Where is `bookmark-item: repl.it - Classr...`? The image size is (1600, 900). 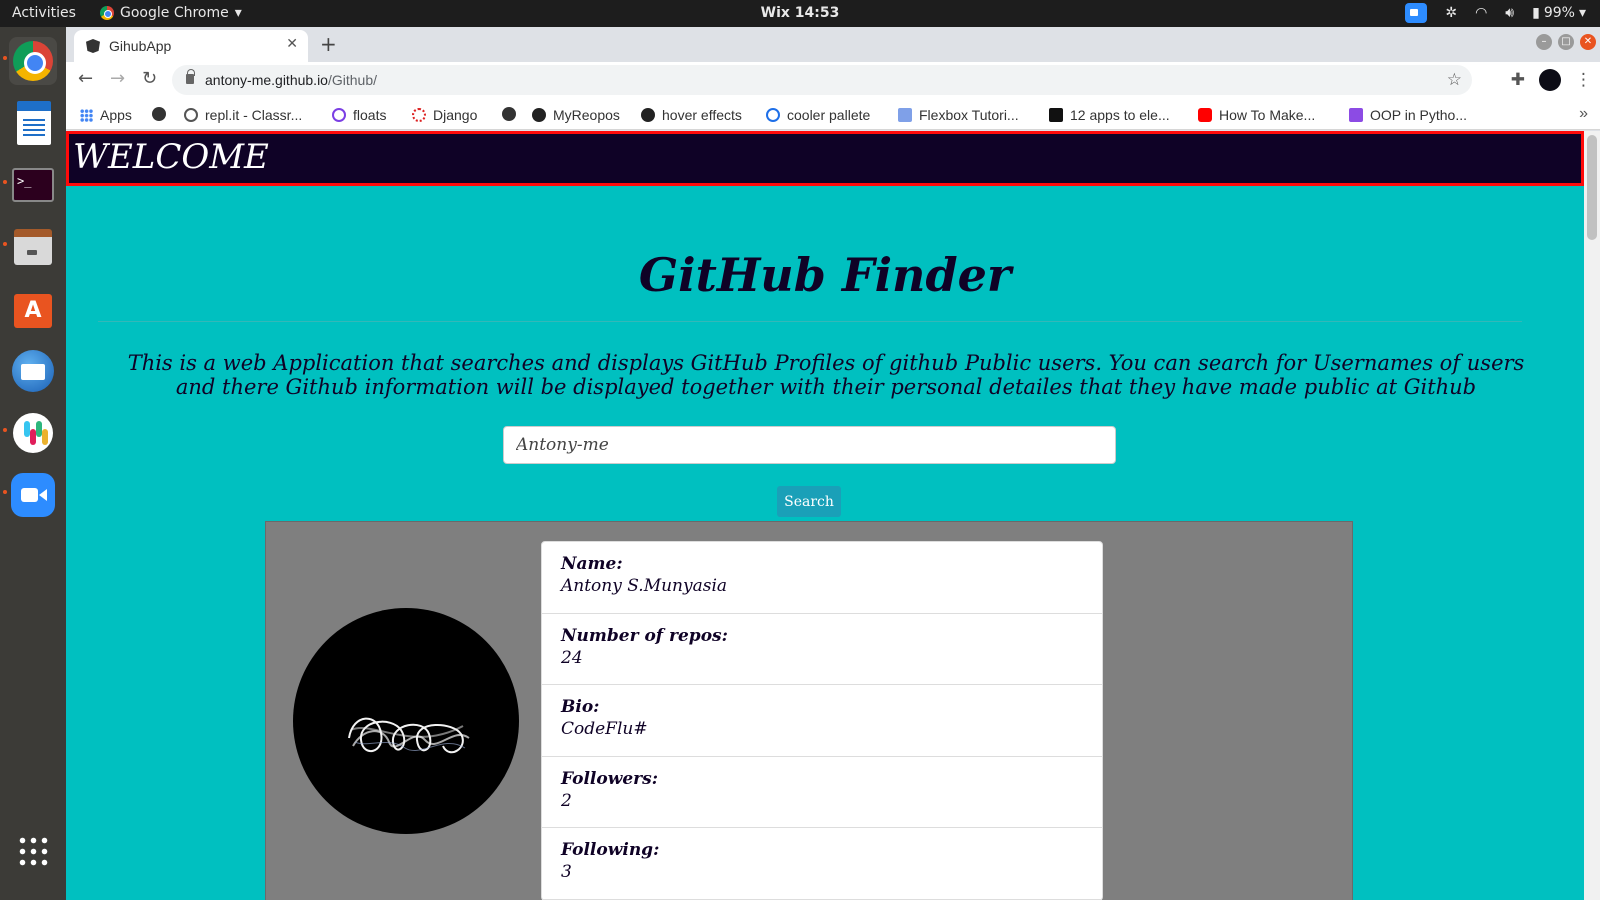 bookmark-item: repl.it - Classr... is located at coordinates (243, 115).